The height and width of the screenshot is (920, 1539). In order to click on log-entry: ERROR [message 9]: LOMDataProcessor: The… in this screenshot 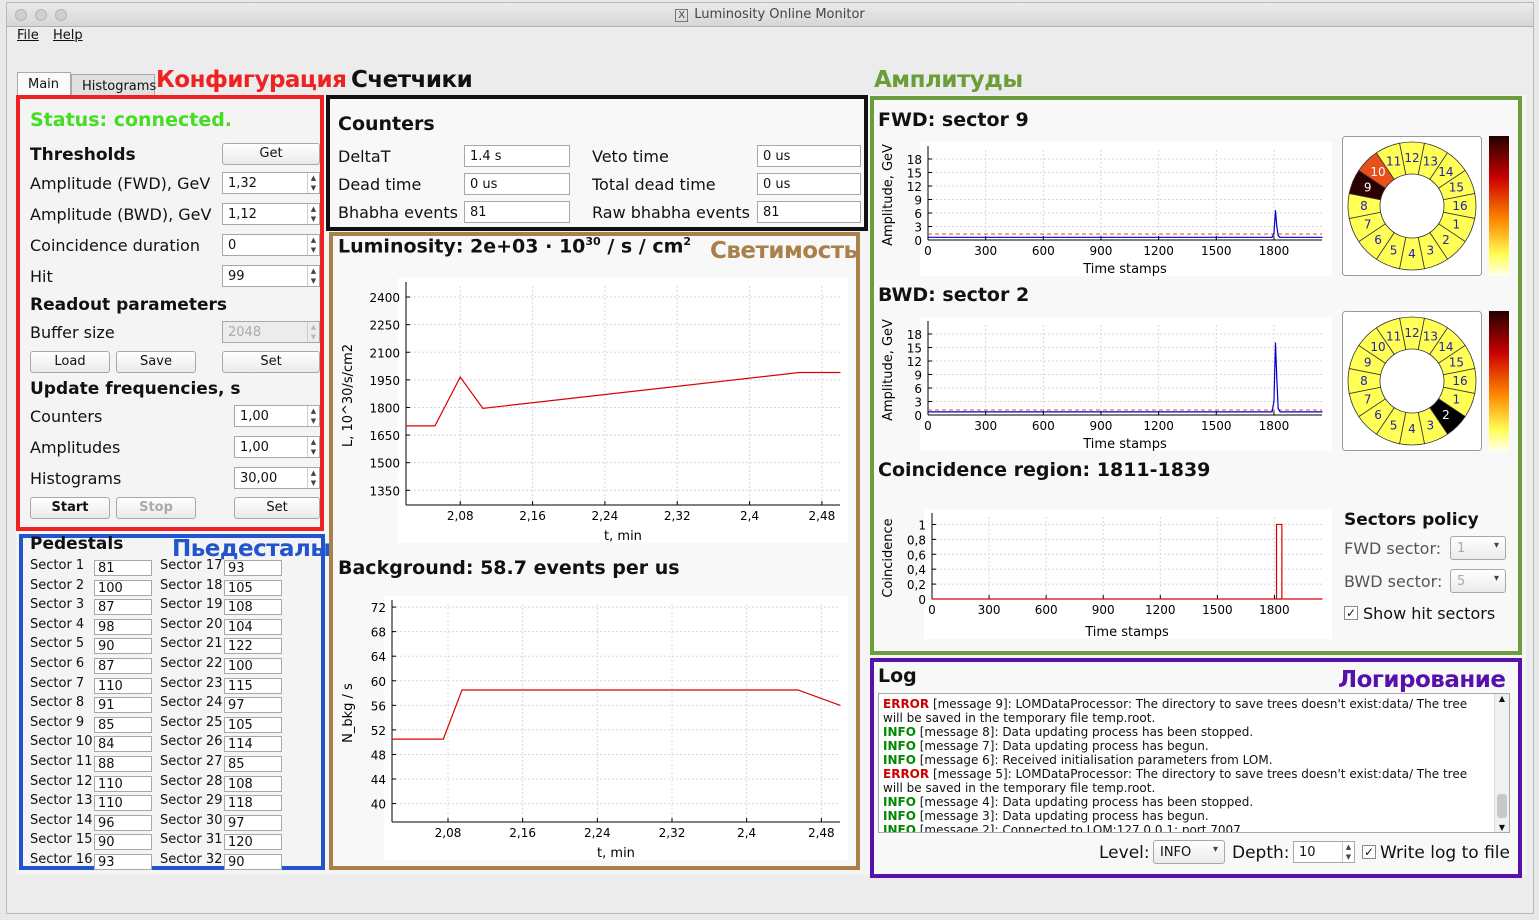, I will do `click(1186, 704)`.